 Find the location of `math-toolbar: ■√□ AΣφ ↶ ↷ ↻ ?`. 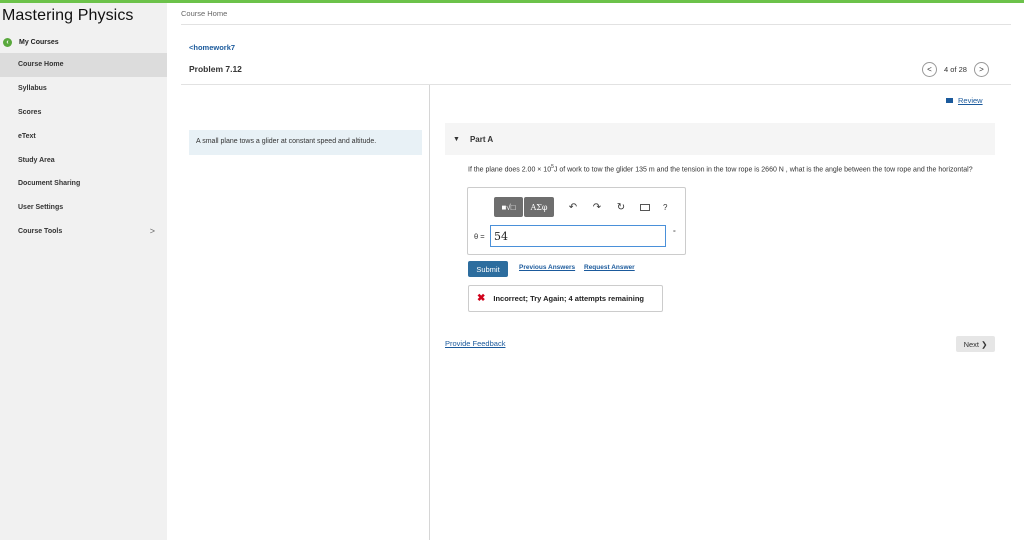

math-toolbar: ■√□ AΣφ ↶ ↷ ↻ ? is located at coordinates (580, 207).